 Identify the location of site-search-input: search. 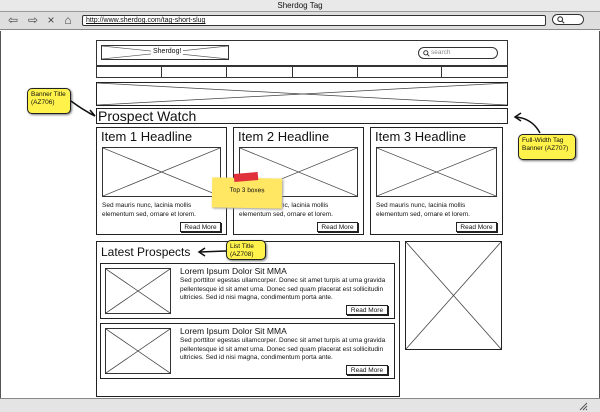
(458, 53).